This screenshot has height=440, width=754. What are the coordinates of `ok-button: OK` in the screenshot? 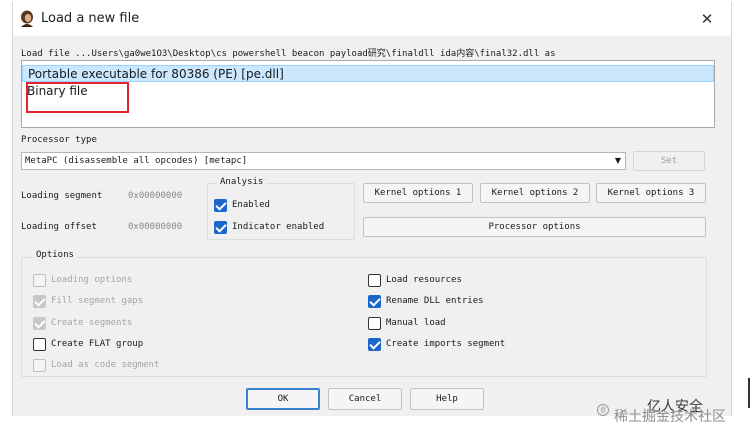 It's located at (283, 399).